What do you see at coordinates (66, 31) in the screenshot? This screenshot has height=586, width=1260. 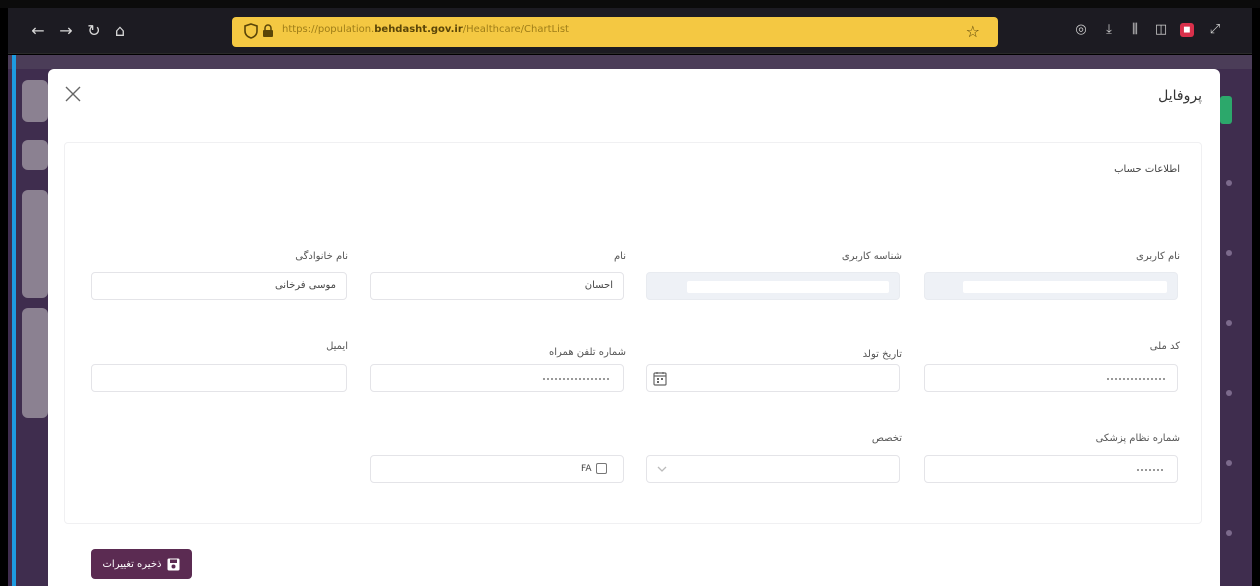 I see `forward-arrow-icon: →` at bounding box center [66, 31].